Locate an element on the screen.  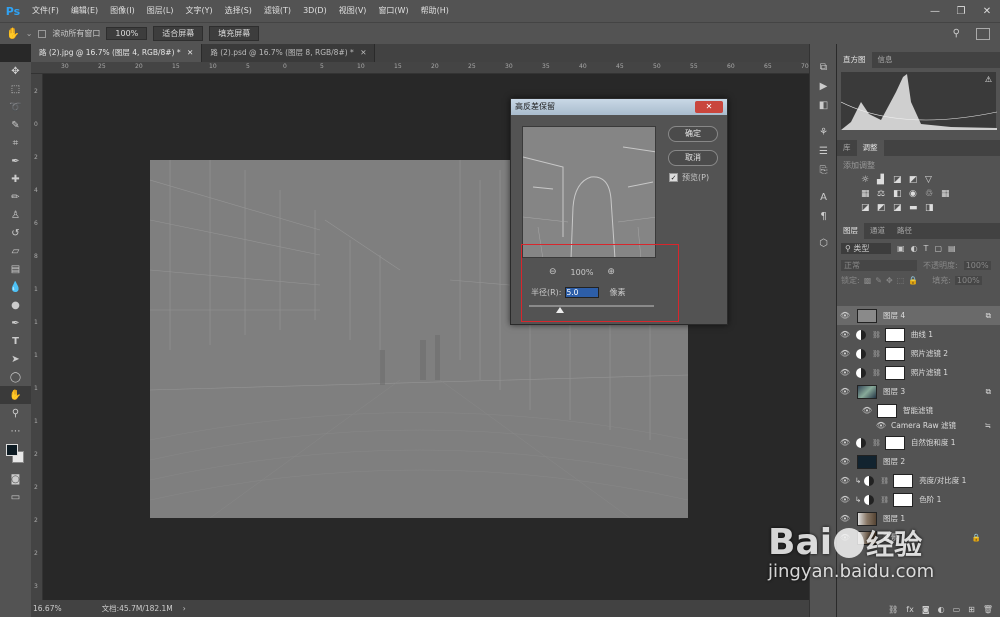
color-balance-icon: ⚖ is located at coordinates (884, 194).